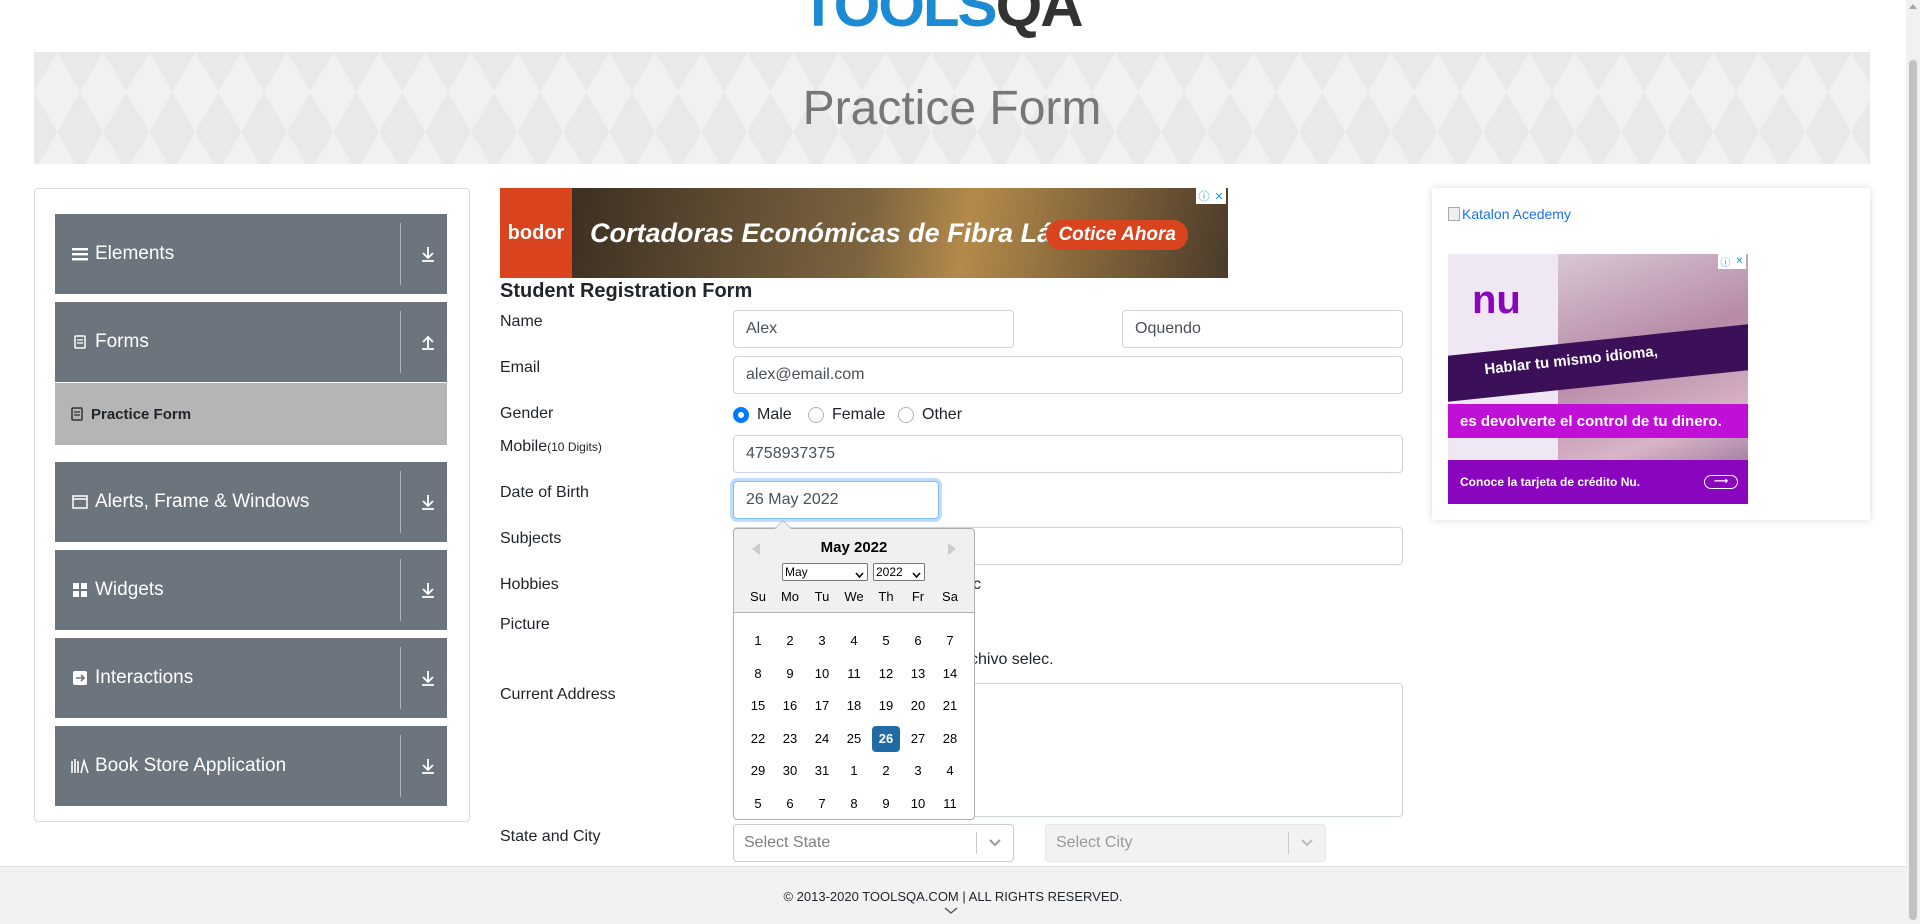 The width and height of the screenshot is (1920, 924). What do you see at coordinates (251, 766) in the screenshot?
I see `sidebar-group-book-store: Book Store Application` at bounding box center [251, 766].